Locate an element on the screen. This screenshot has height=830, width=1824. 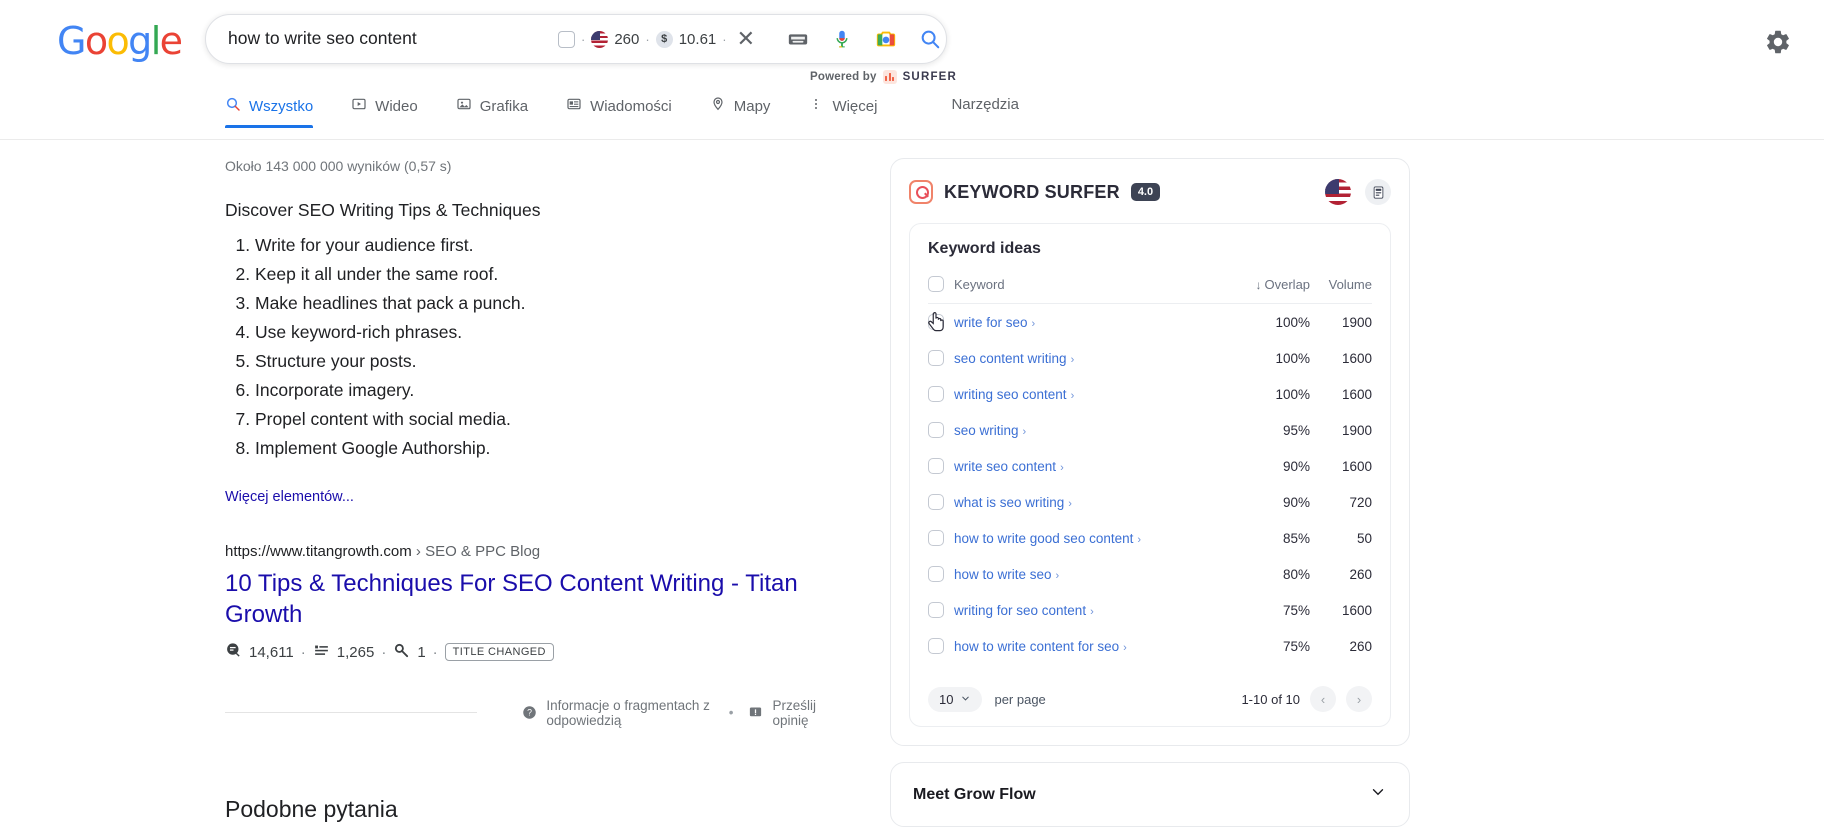
result-domain: https://www.titangrowth.com is located at coordinates (318, 551).